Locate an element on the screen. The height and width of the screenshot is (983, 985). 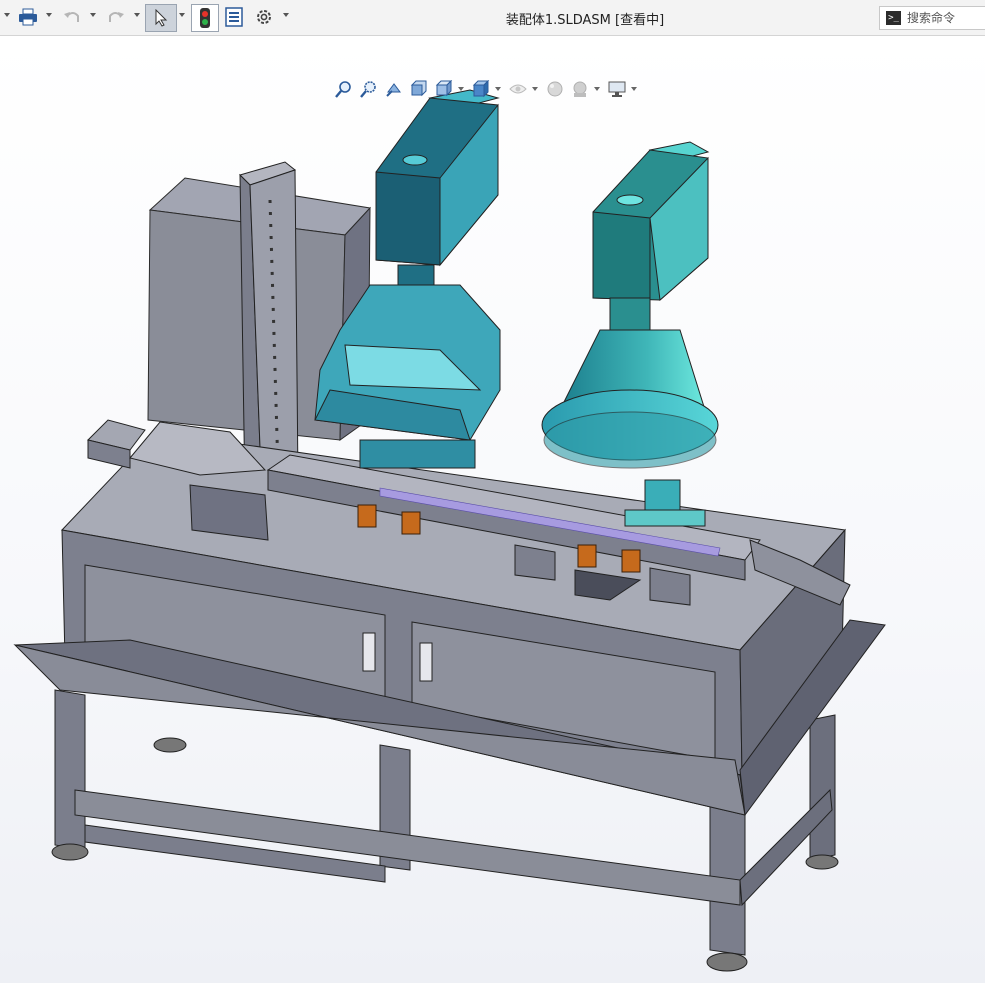
search-field: >_ is located at coordinates (932, 18).